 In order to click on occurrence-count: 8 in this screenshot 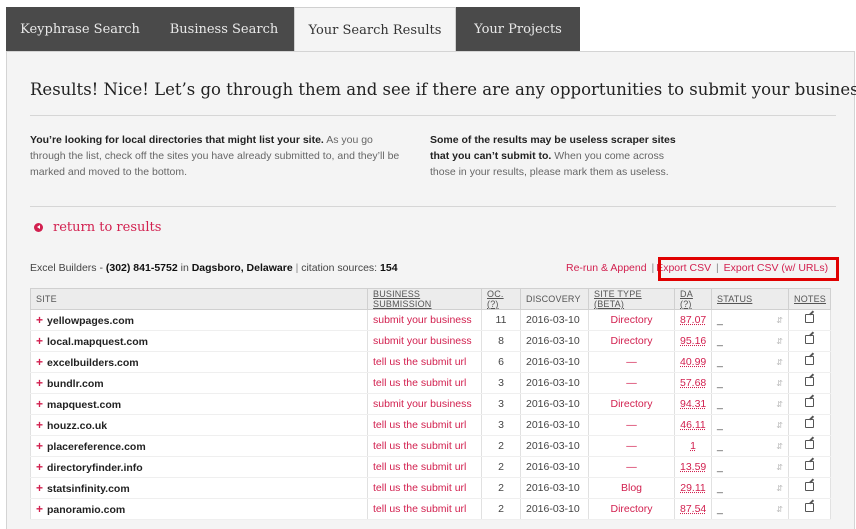, I will do `click(501, 341)`.